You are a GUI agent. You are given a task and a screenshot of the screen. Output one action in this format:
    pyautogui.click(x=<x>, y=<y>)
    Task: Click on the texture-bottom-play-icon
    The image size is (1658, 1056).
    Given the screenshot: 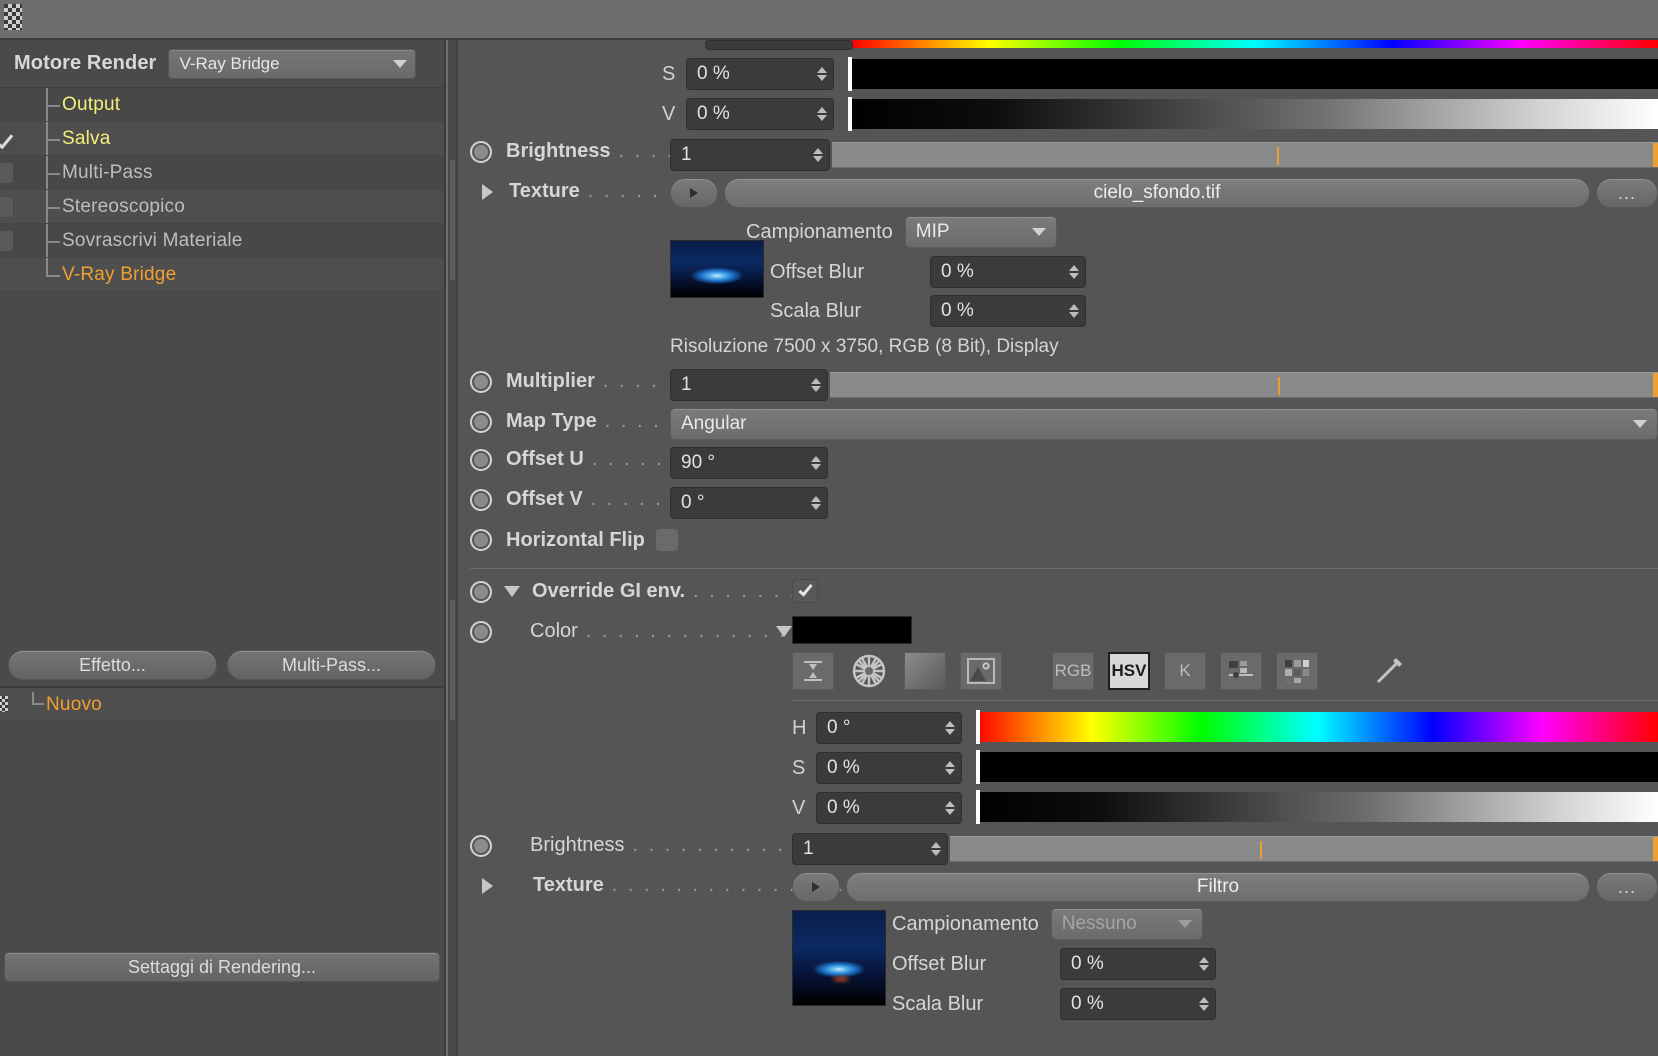 What is the action you would take?
    pyautogui.click(x=816, y=887)
    